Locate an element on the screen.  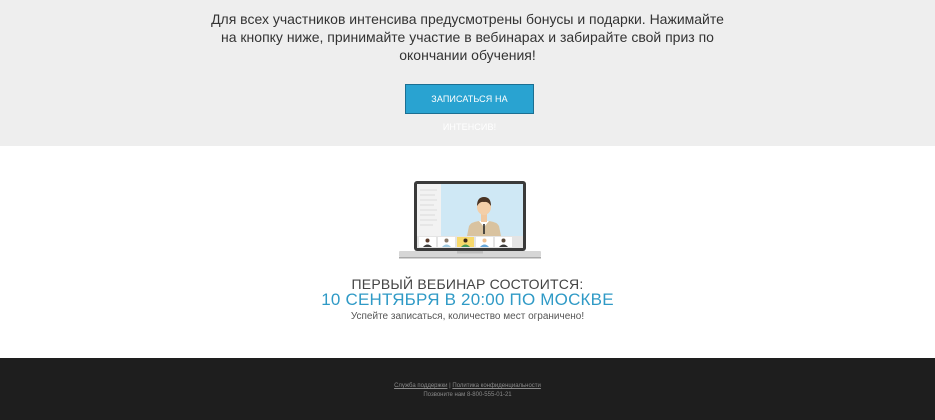
laptop-webinar-illustration is located at coordinates (470, 220).